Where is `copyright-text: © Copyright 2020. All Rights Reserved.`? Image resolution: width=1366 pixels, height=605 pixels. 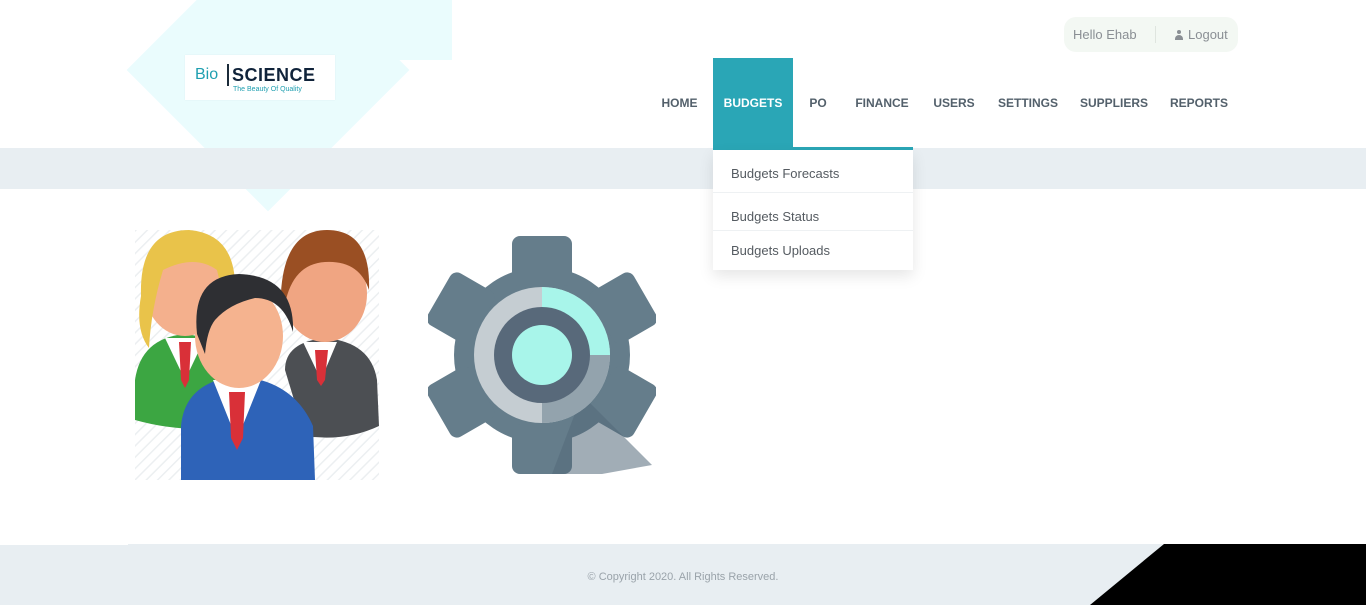
copyright-text: © Copyright 2020. All Rights Reserved. is located at coordinates (683, 577).